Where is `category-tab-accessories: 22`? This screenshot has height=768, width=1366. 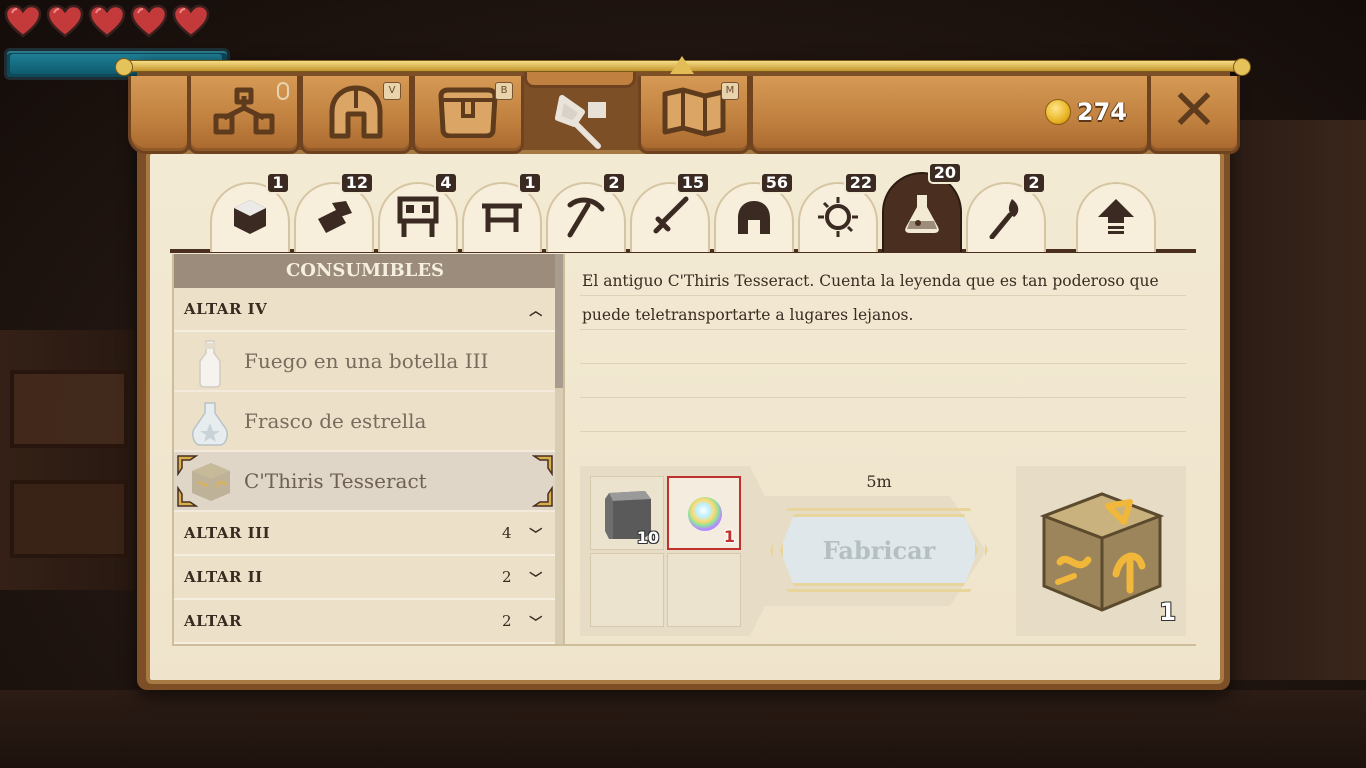
category-tab-accessories: 22 is located at coordinates (838, 212).